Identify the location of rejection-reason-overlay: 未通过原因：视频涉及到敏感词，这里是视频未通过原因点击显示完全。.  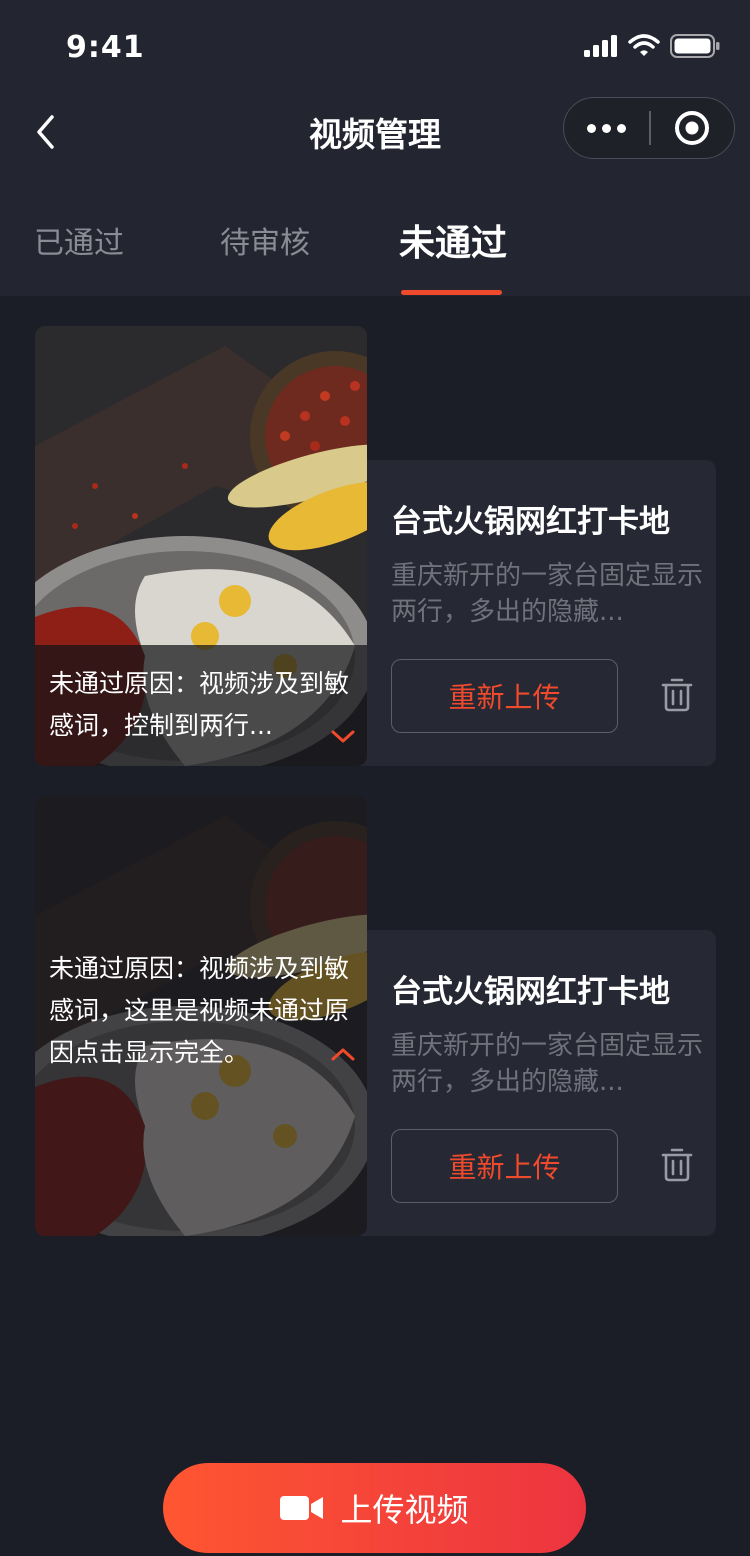
(201, 1016).